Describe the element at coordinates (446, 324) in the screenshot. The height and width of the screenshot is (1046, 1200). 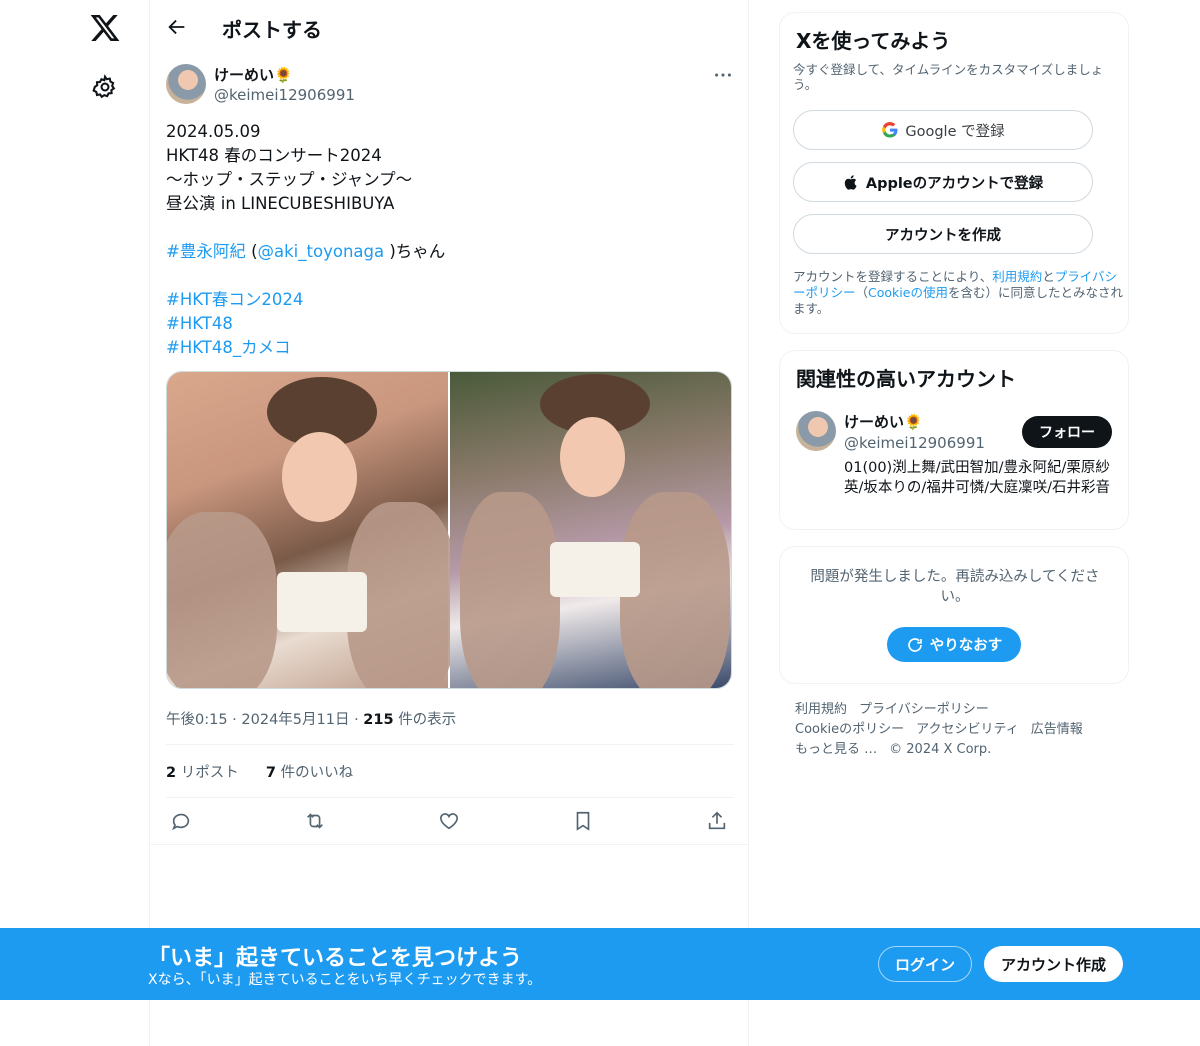
I see `hashtag-link: #HKT48` at that location.